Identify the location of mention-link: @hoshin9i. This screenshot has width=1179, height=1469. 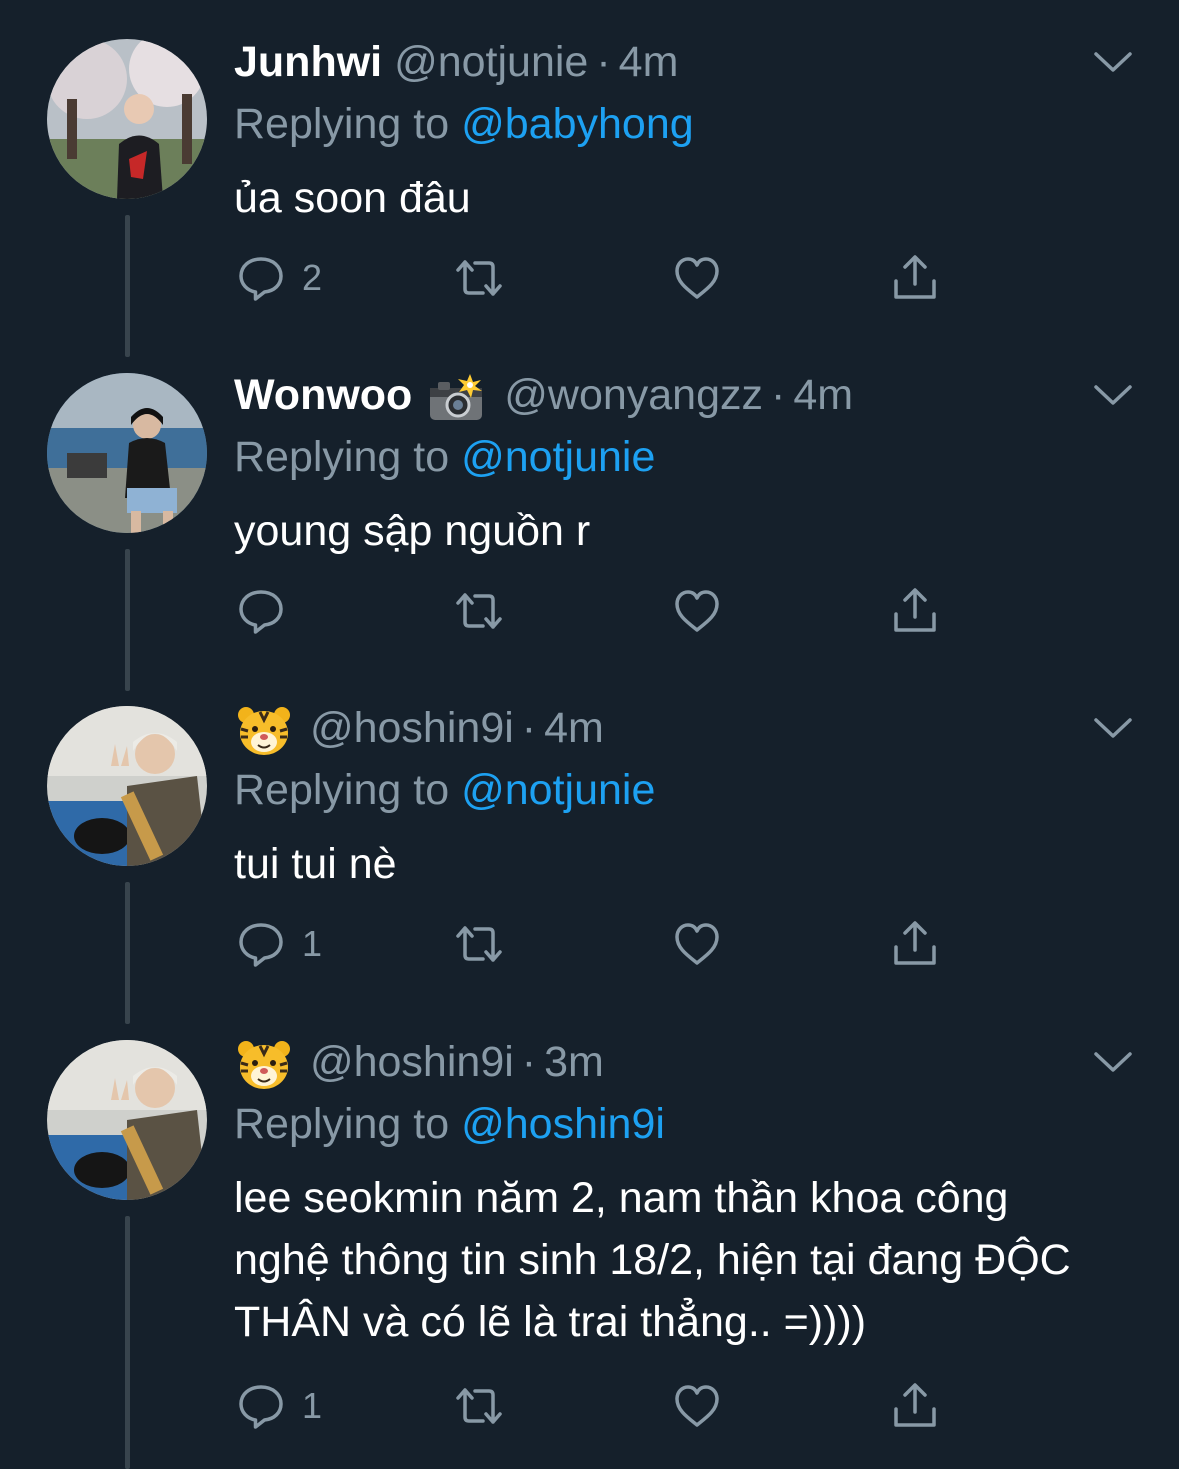
(563, 1124).